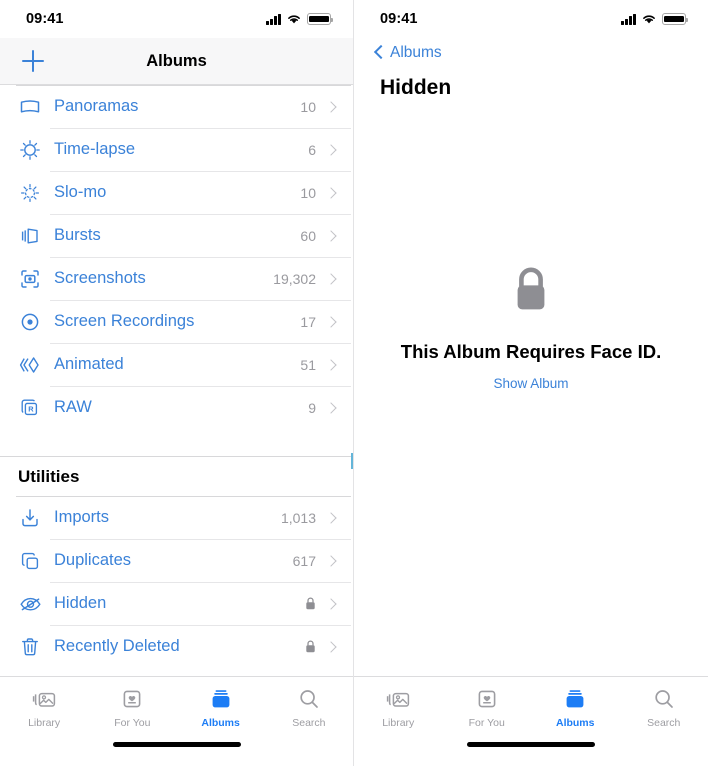 The width and height of the screenshot is (708, 766). I want to click on panorama-icon, so click(30, 107).